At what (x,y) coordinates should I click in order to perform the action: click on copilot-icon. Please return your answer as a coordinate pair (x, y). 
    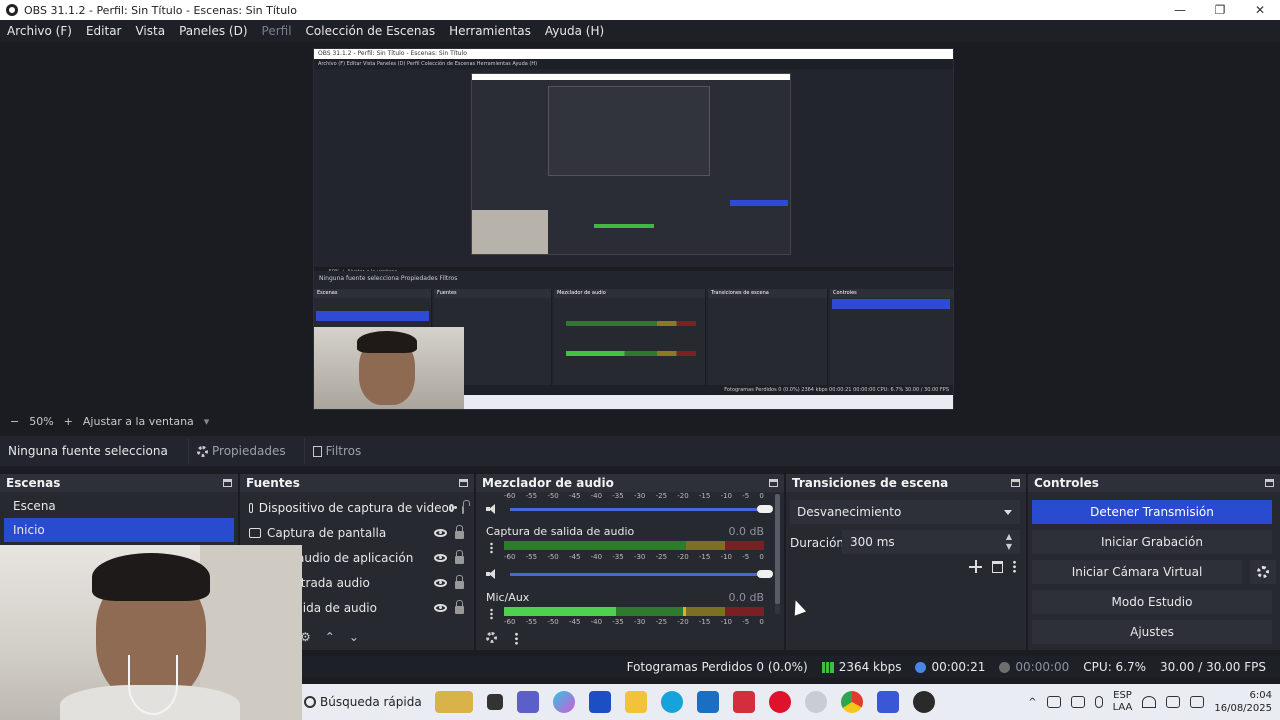
    Looking at the image, I should click on (564, 702).